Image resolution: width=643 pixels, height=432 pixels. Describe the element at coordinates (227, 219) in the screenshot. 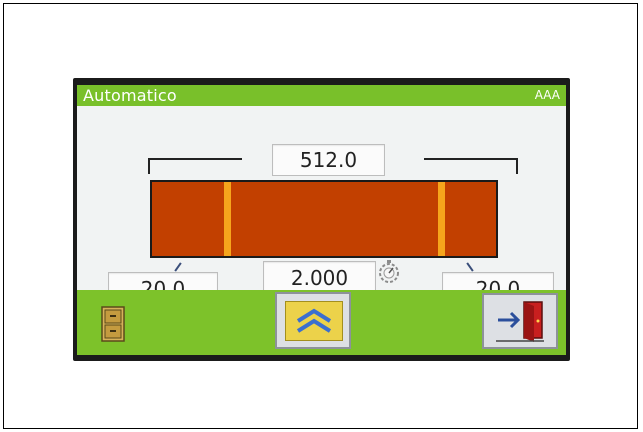

I see `left-cut-marker` at that location.